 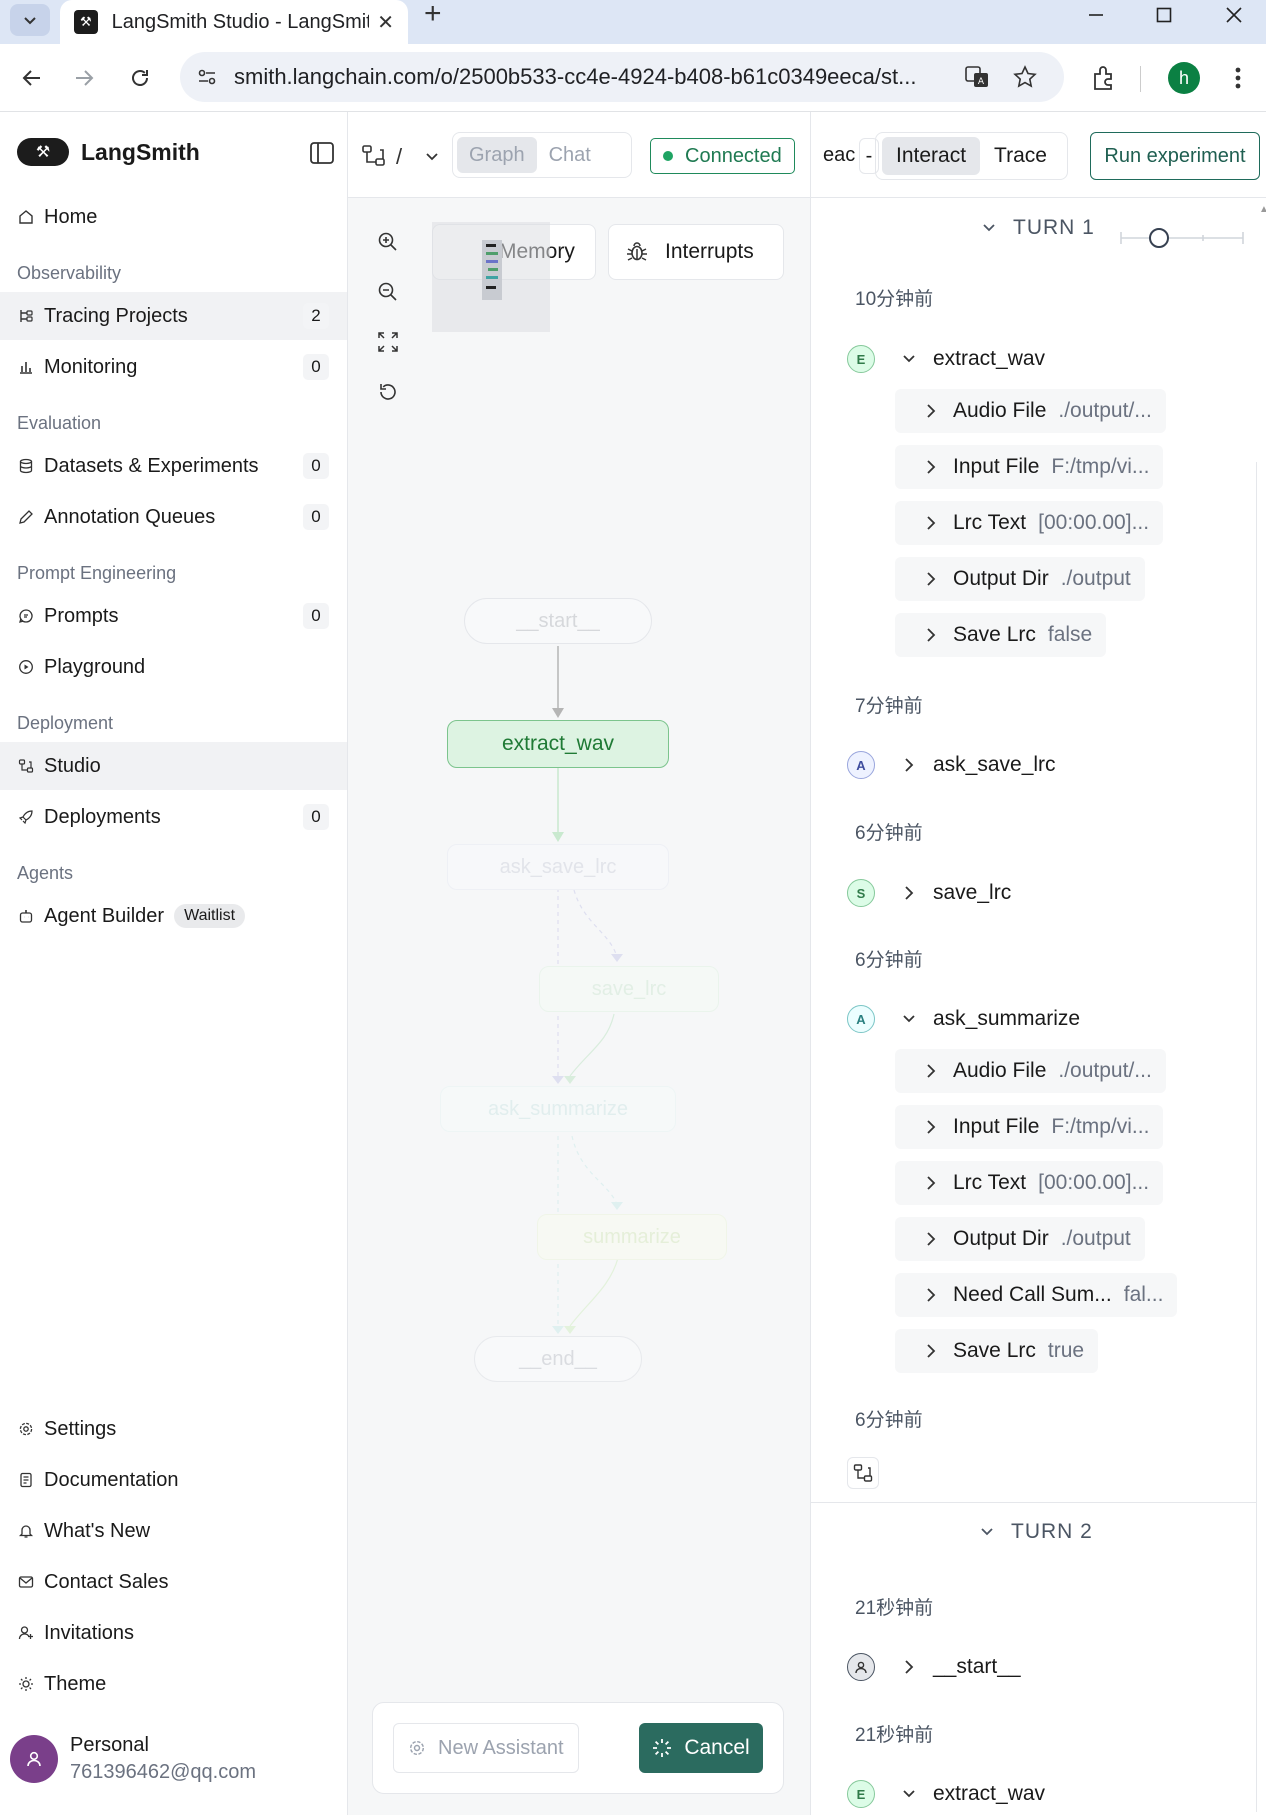 I want to click on bar-chart-icon, so click(x=26, y=367).